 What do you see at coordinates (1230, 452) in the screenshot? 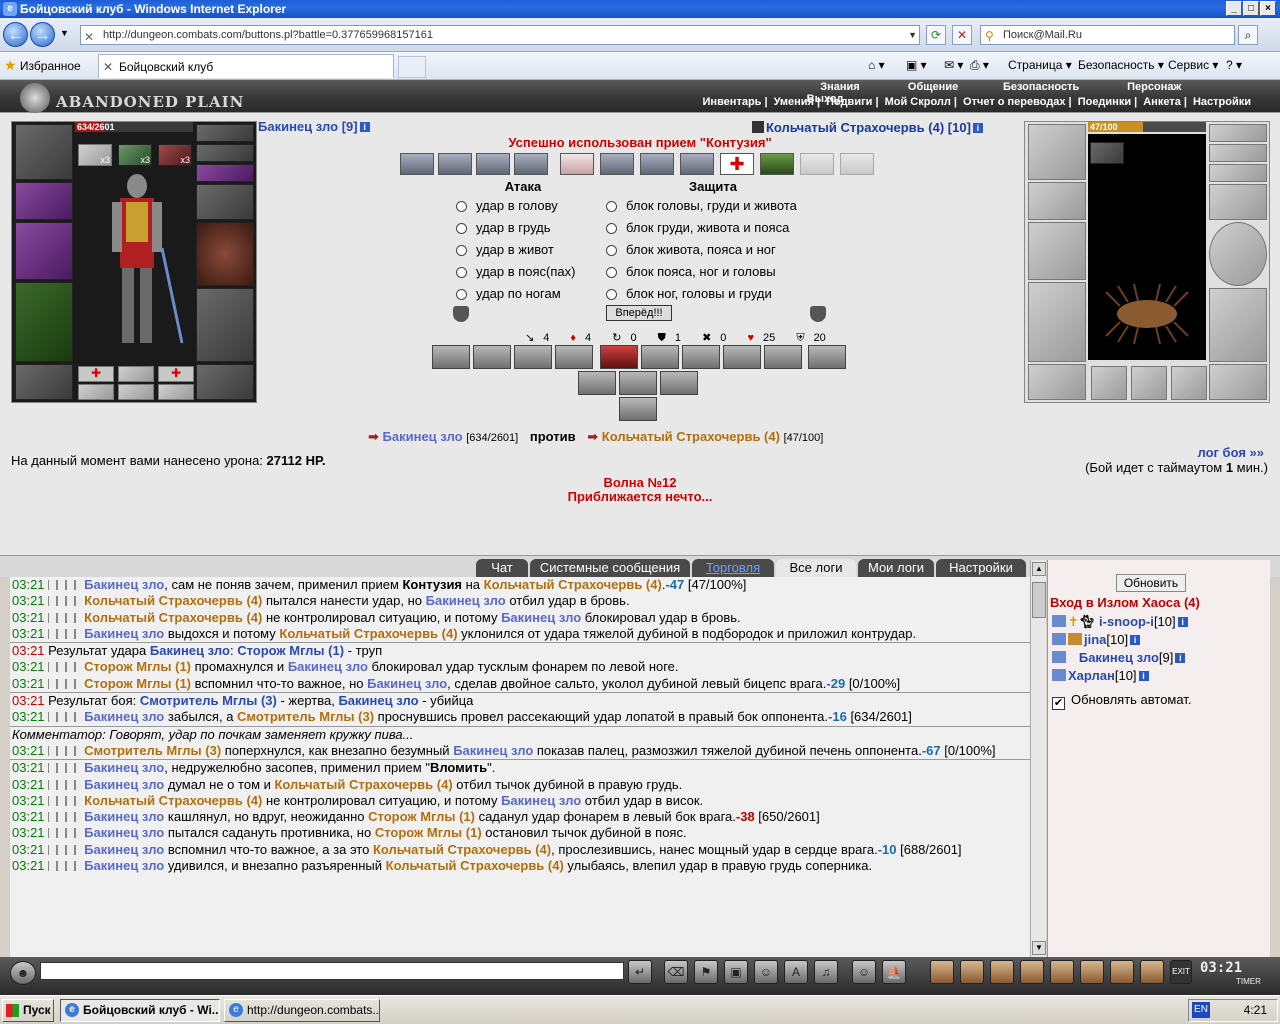
I see `battle-log-link: лог боя »»` at bounding box center [1230, 452].